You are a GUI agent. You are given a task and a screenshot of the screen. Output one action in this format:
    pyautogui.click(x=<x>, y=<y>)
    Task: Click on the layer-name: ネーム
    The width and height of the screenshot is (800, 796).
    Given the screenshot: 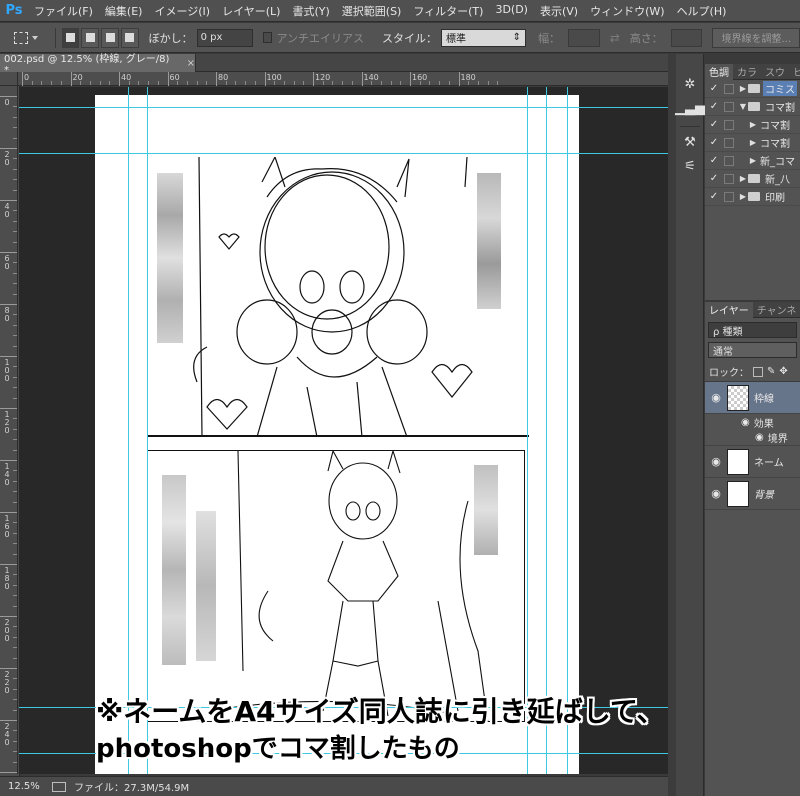 What is the action you would take?
    pyautogui.click(x=769, y=461)
    